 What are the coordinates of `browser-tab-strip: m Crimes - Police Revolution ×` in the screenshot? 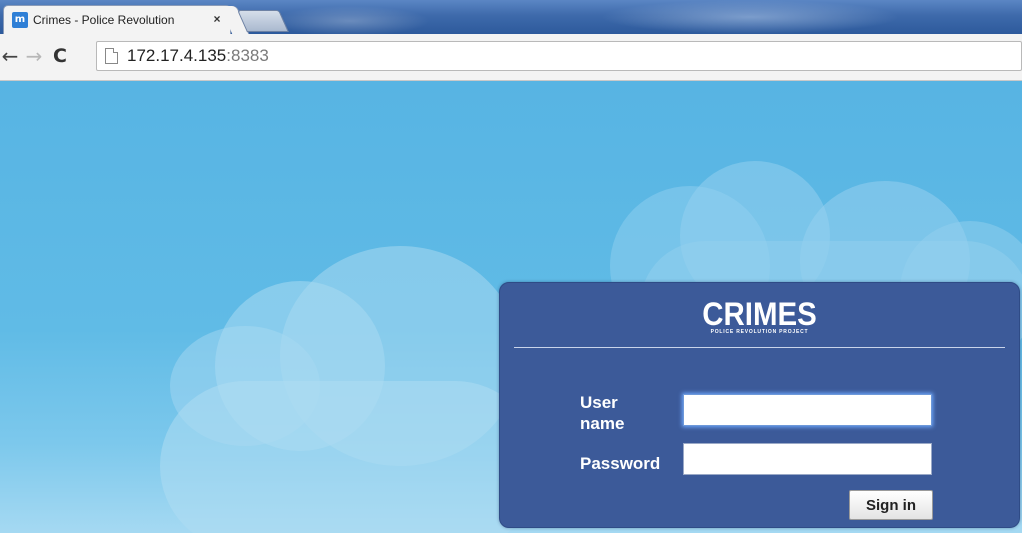 It's located at (511, 17).